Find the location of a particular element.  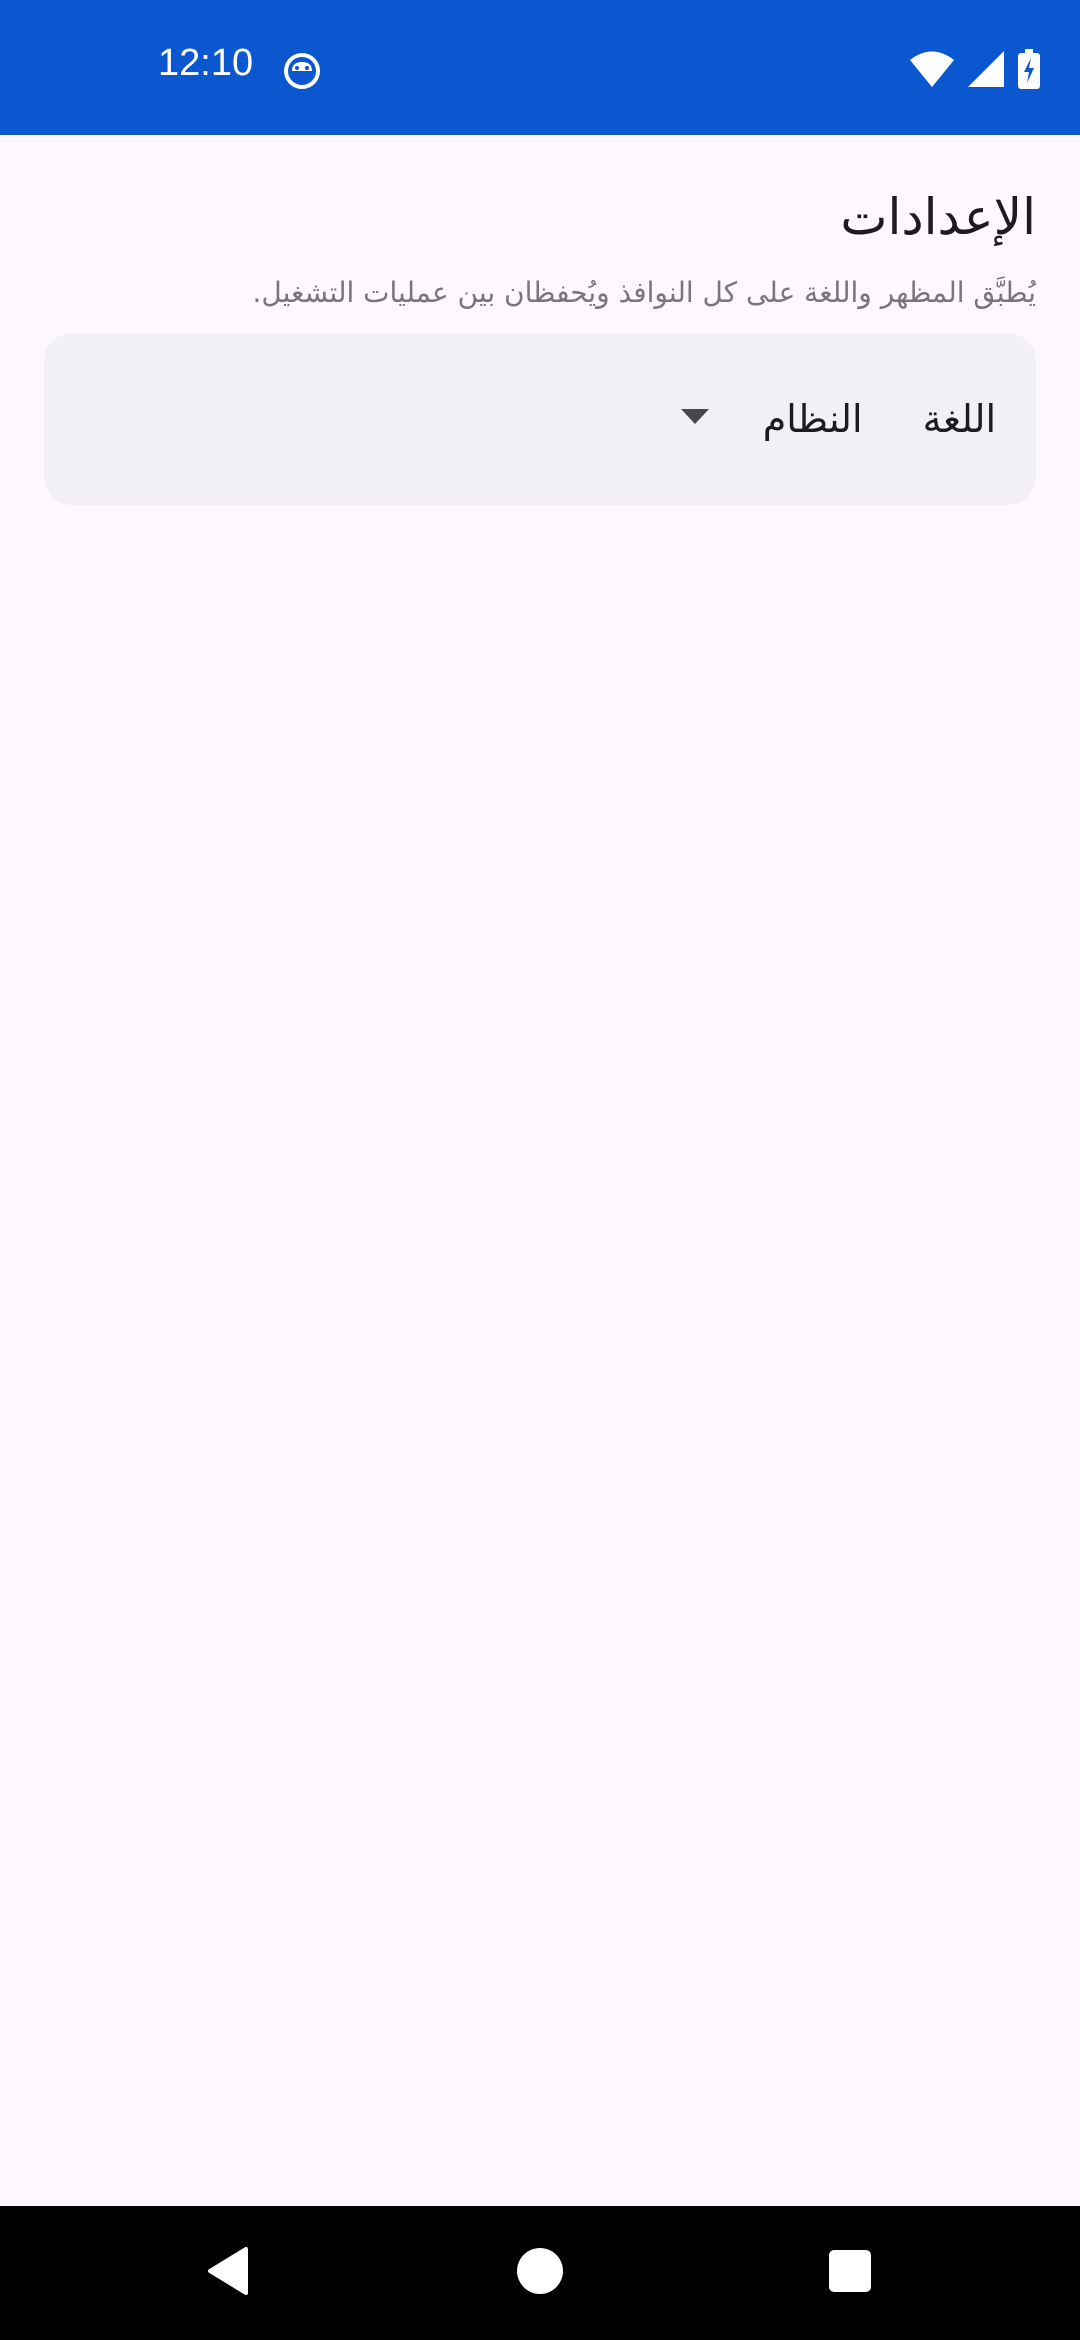

language-dropdown: النظام is located at coordinates (771, 419).